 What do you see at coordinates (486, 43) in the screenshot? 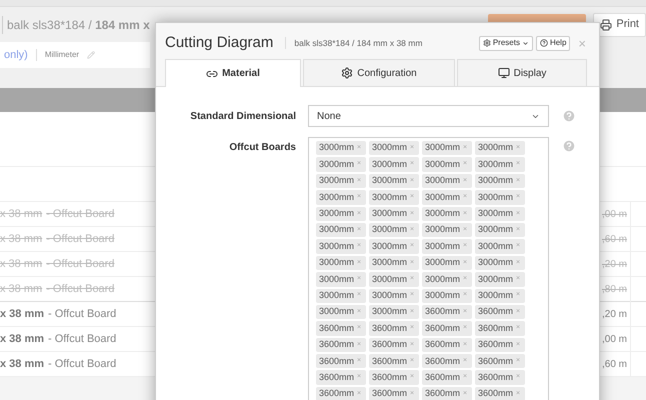
I see `presets-icon` at bounding box center [486, 43].